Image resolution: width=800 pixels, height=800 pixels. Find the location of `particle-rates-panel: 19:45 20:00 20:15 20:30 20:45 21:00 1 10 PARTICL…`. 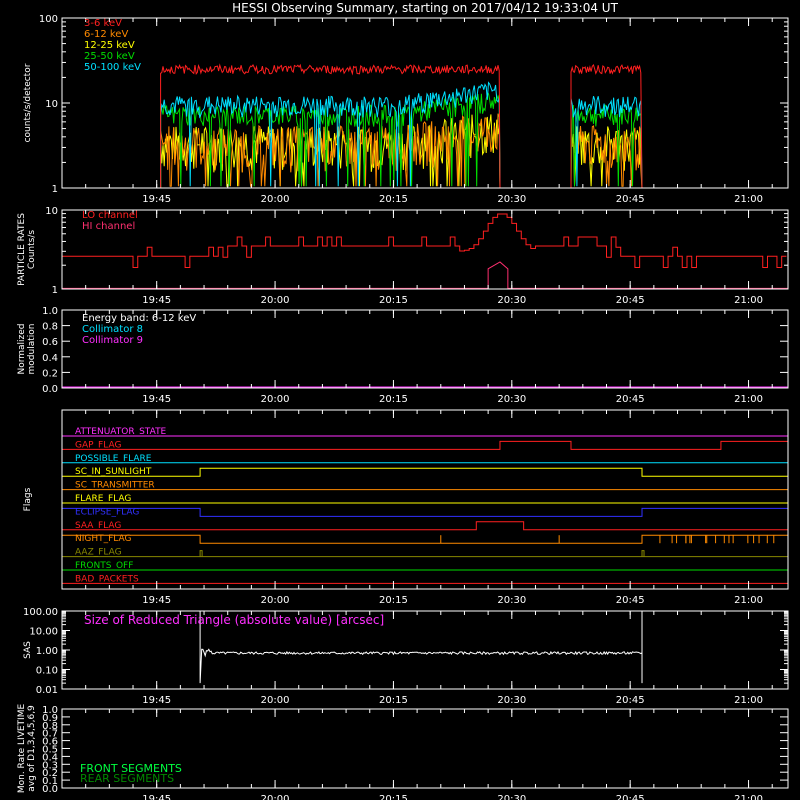

particle-rates-panel: 19:45 20:00 20:15 20:30 20:45 21:00 1 10 PARTICL… is located at coordinates (403, 256).